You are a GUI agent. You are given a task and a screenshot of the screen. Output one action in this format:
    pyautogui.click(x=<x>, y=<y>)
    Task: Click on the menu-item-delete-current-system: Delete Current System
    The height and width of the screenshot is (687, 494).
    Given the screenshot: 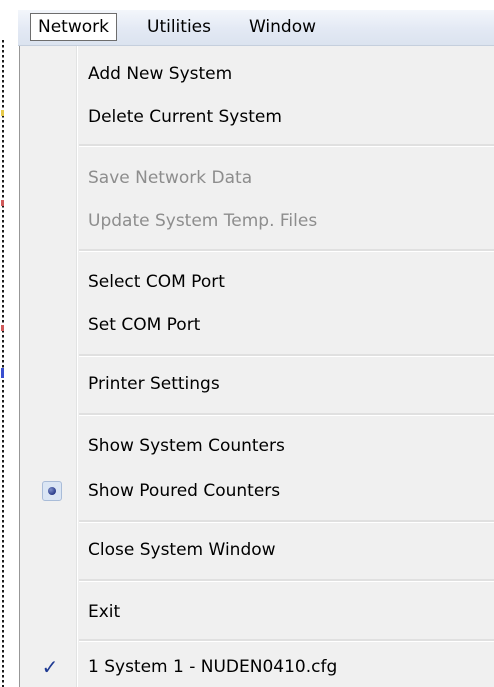 What is the action you would take?
    pyautogui.click(x=257, y=117)
    